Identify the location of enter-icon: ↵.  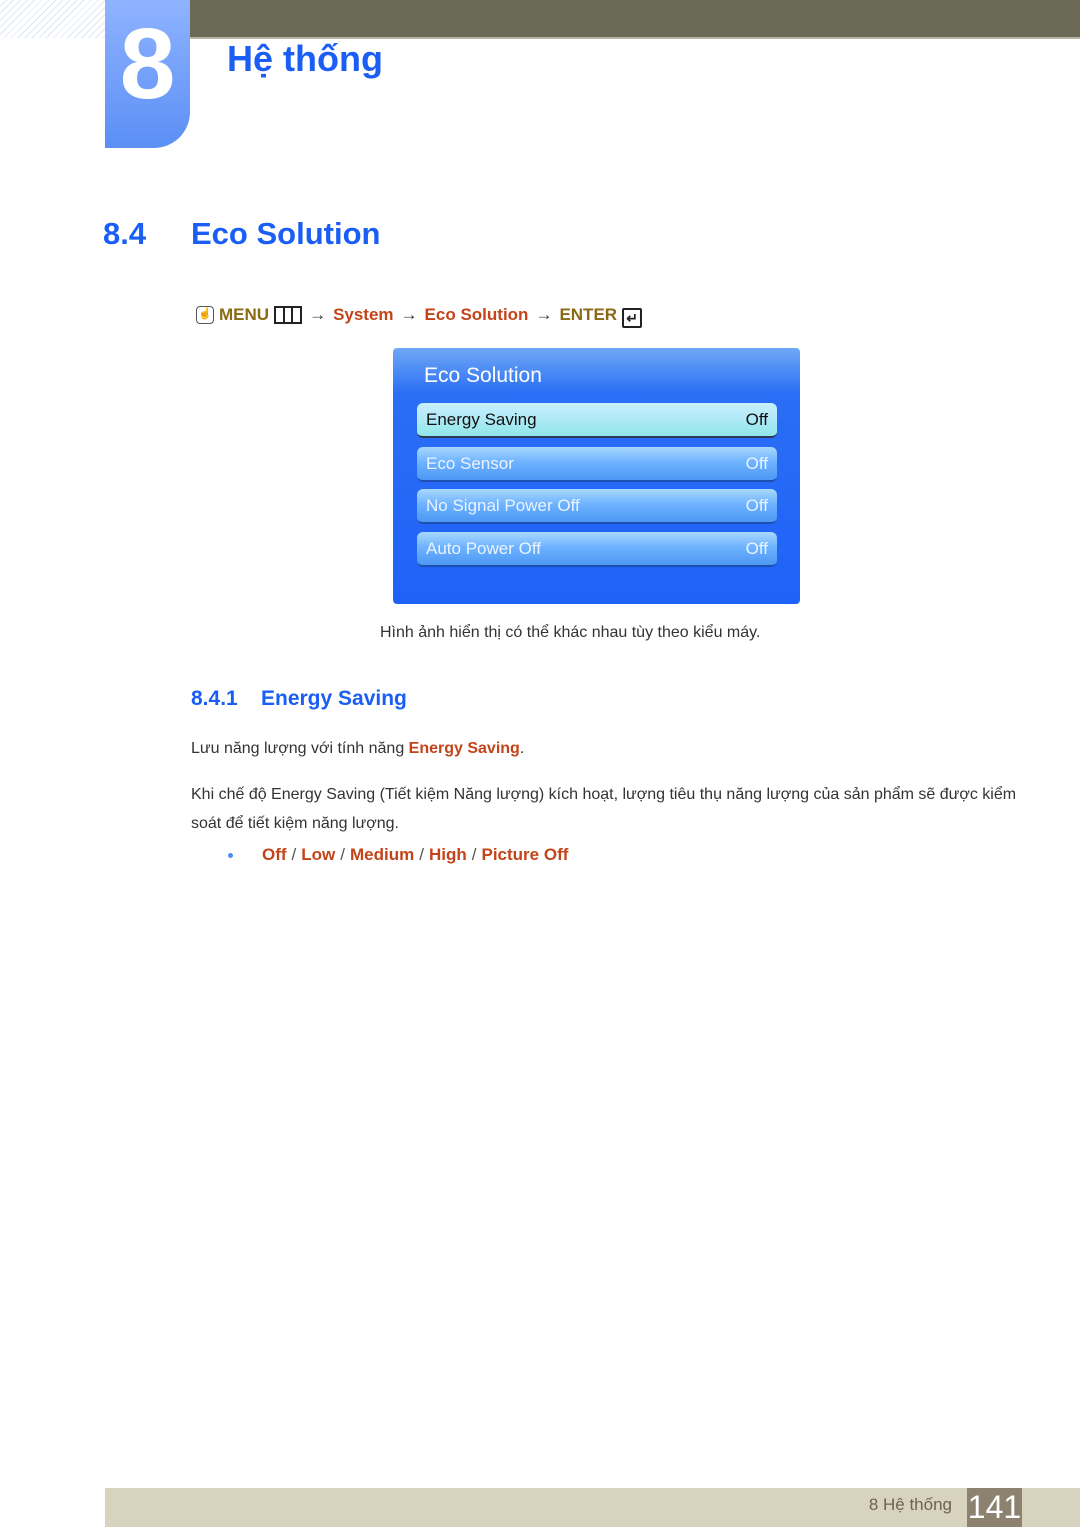
(632, 318).